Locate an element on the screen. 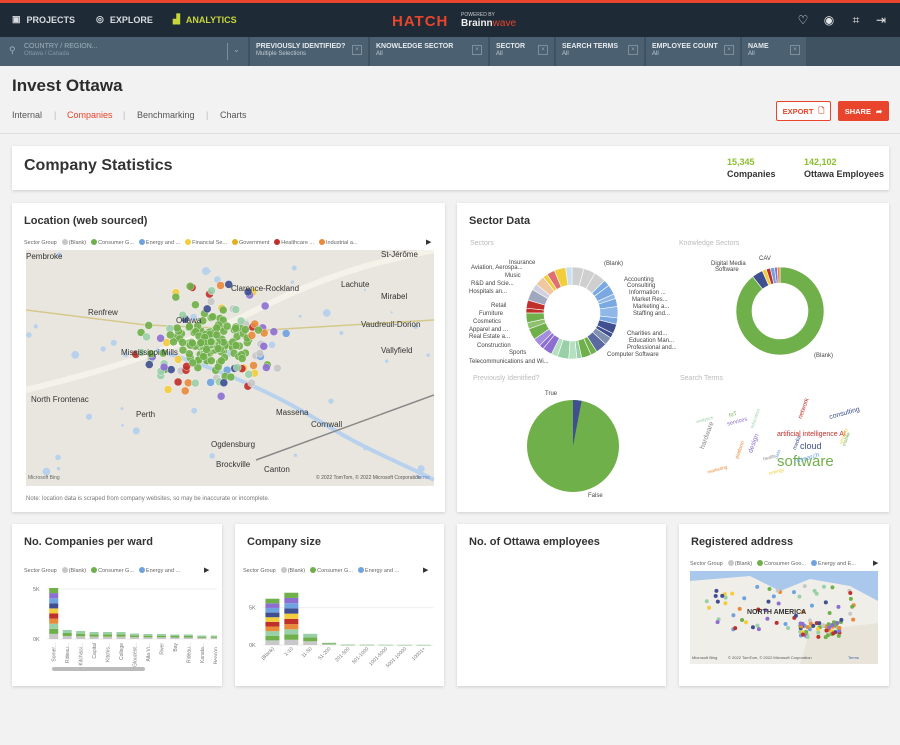 Image resolution: width=900 pixels, height=745 pixels. tab-internal: Internal is located at coordinates (27, 115).